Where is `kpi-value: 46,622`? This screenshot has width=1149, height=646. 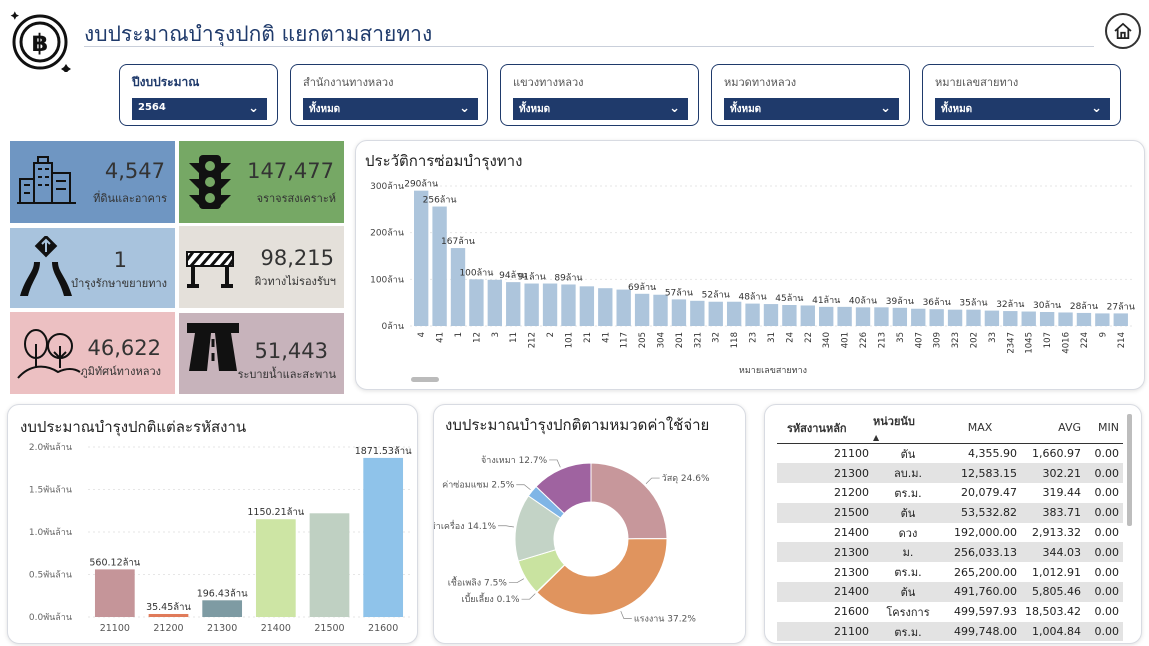 kpi-value: 46,622 is located at coordinates (124, 348).